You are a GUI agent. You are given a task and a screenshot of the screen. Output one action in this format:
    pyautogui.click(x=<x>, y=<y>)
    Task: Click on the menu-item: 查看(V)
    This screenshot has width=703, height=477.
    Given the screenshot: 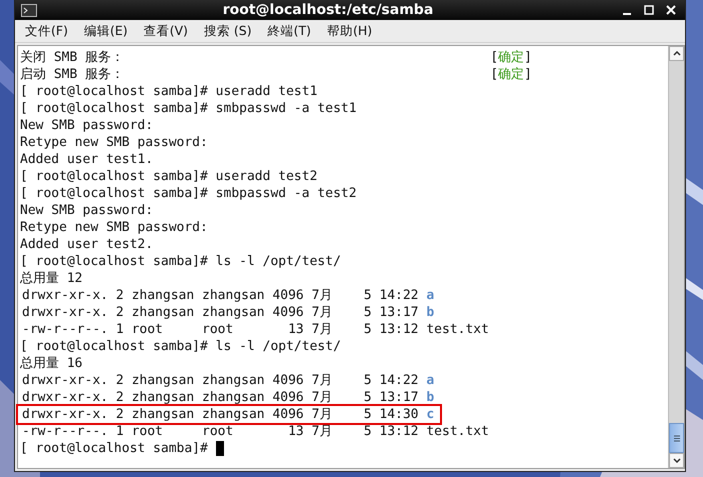 What is the action you would take?
    pyautogui.click(x=166, y=31)
    